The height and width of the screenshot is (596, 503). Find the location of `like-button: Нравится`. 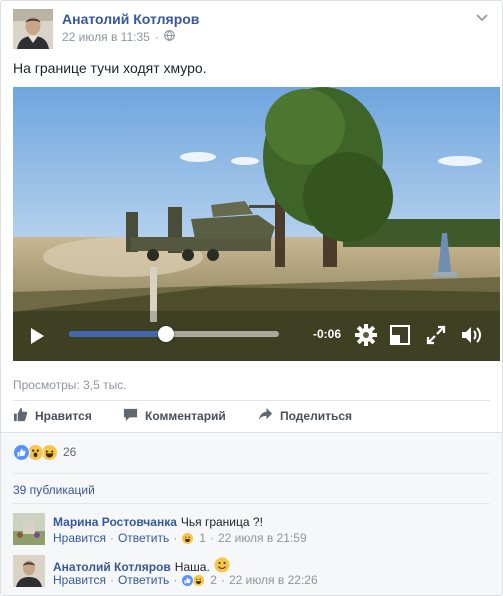

like-button: Нравится is located at coordinates (52, 416).